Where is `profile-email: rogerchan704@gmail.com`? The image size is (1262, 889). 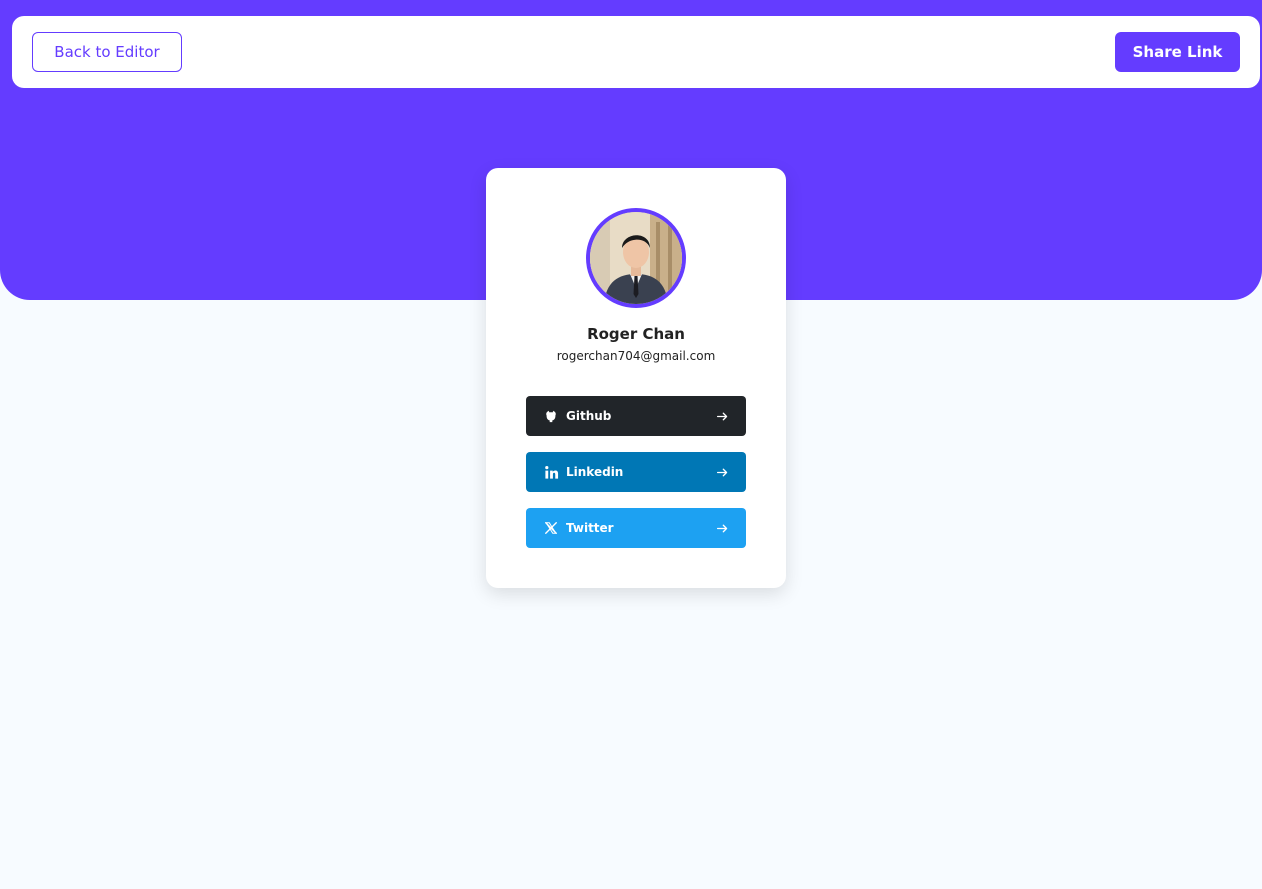 profile-email: rogerchan704@gmail.com is located at coordinates (636, 356).